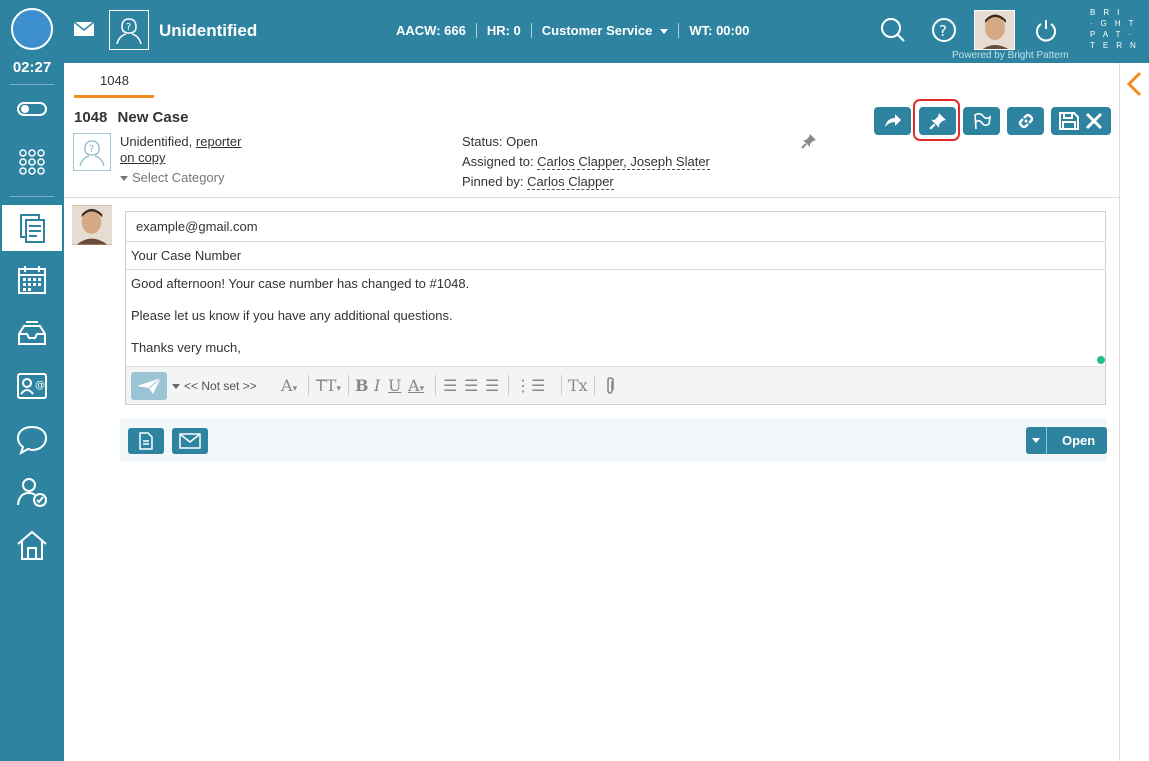  Describe the element at coordinates (431, 30) in the screenshot. I see `aacw-metric: AACW: 666` at that location.